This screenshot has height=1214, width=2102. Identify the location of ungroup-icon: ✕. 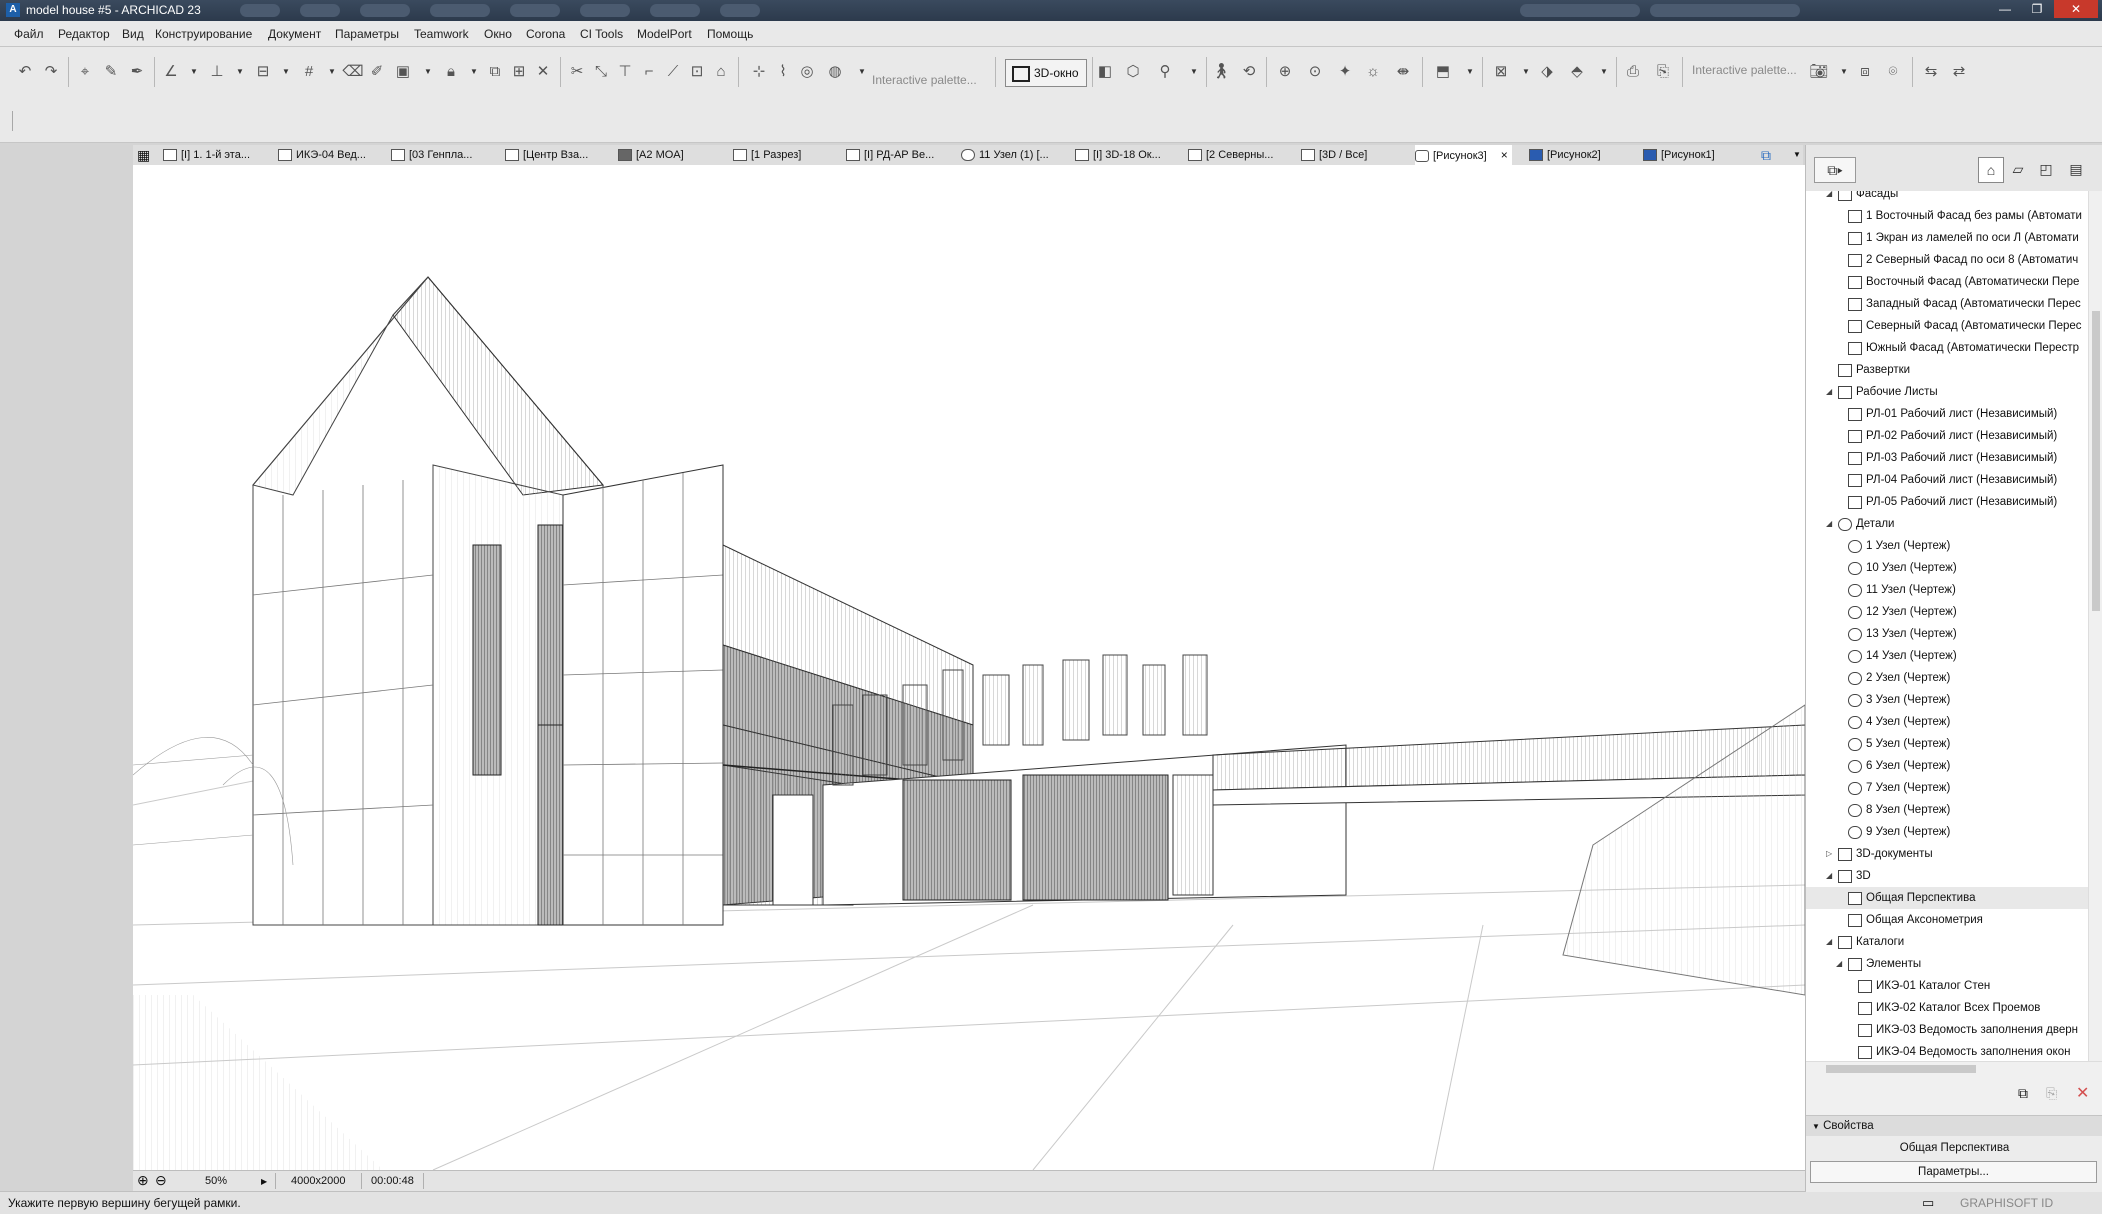
(543, 72).